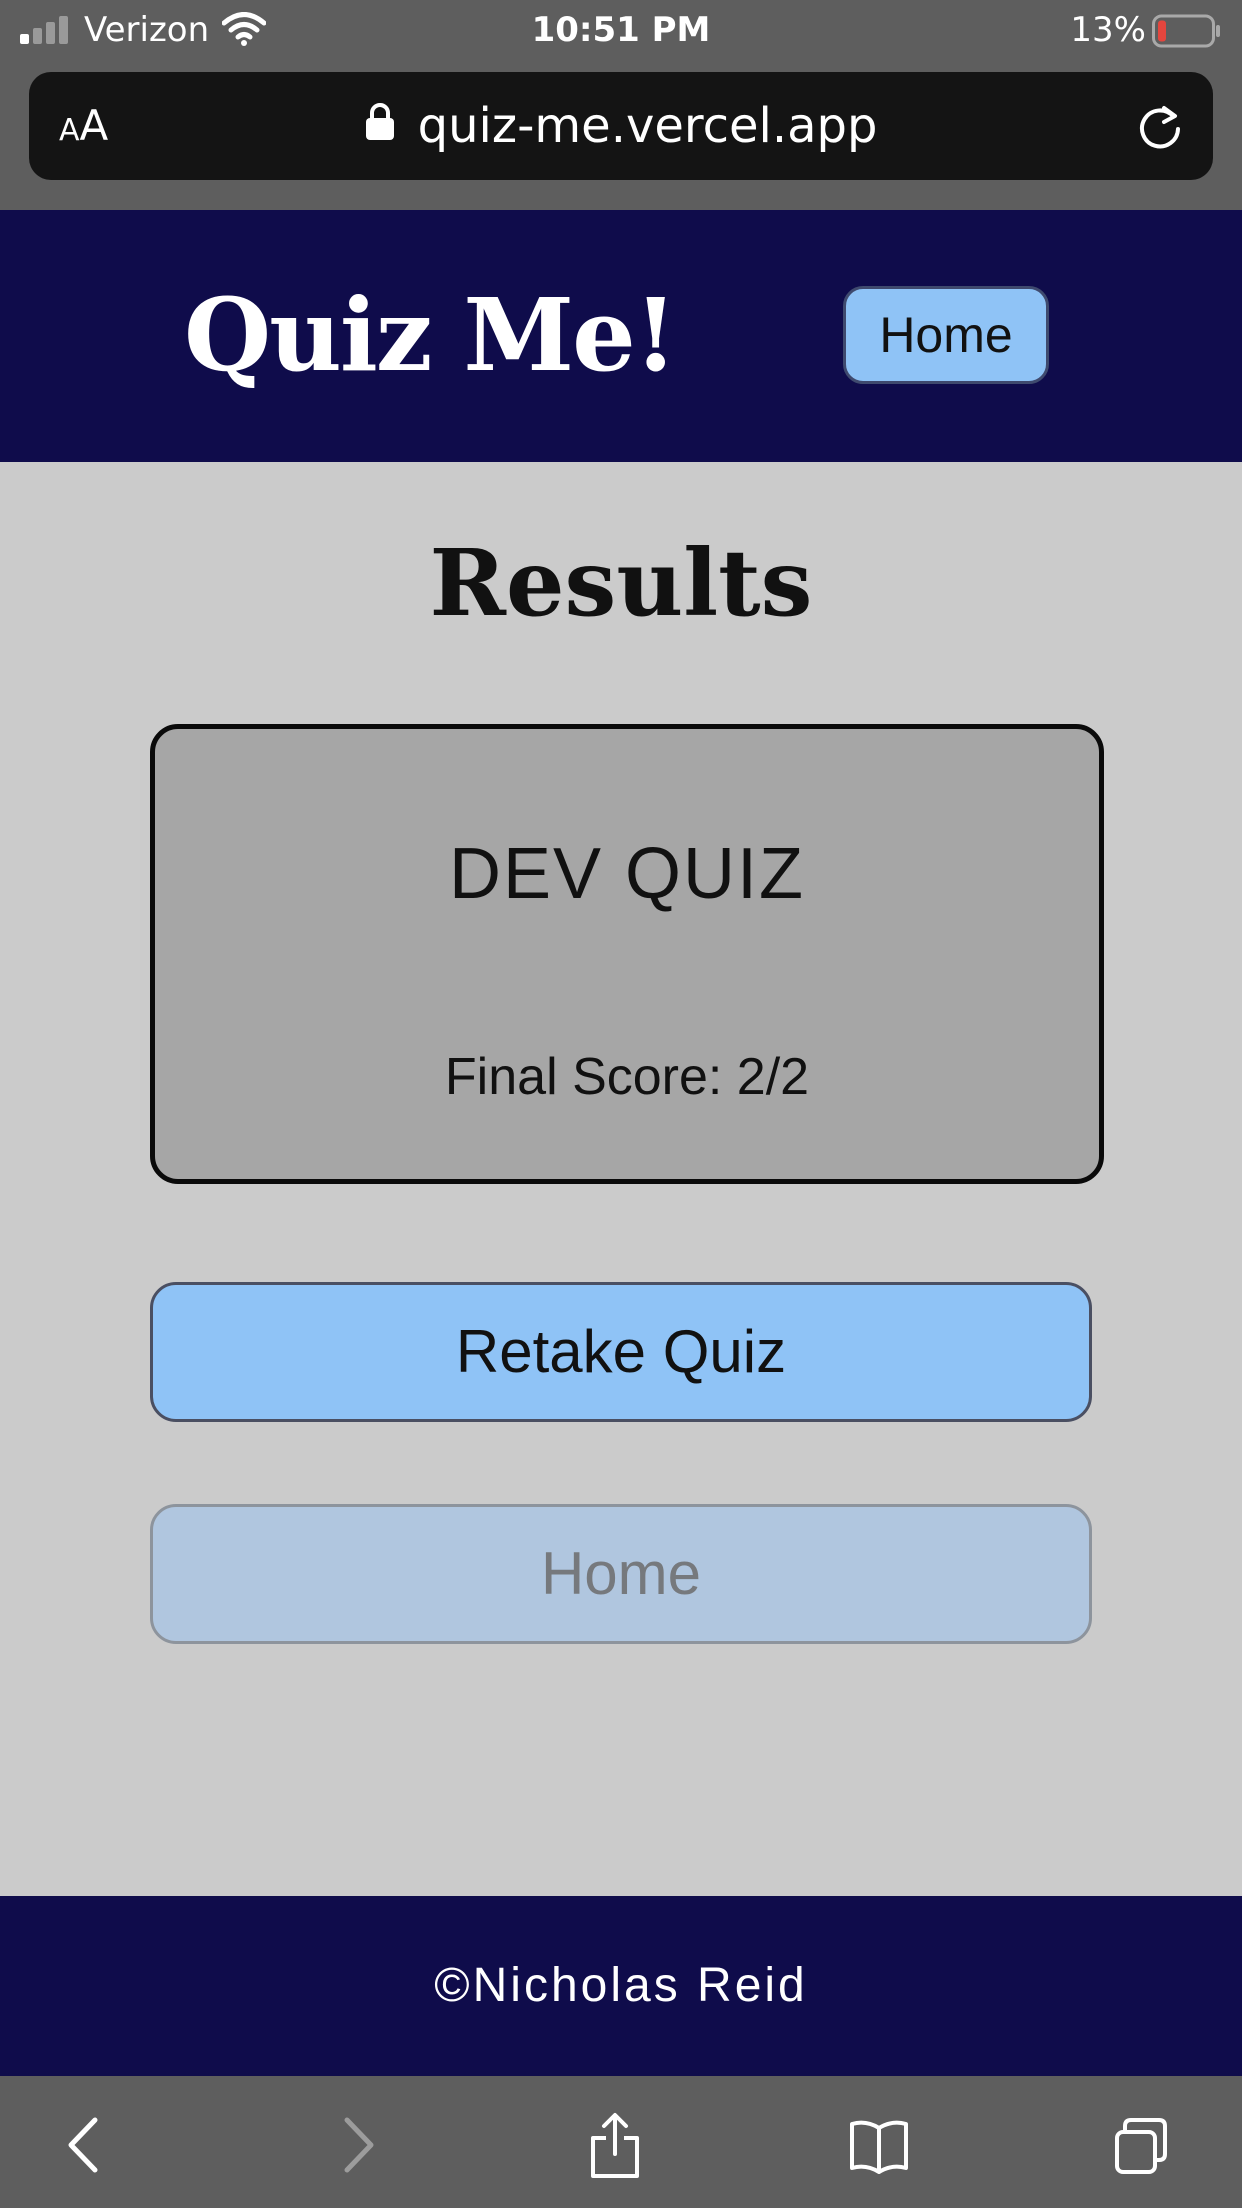 The height and width of the screenshot is (2208, 1242). What do you see at coordinates (83, 2145) in the screenshot?
I see `back-icon` at bounding box center [83, 2145].